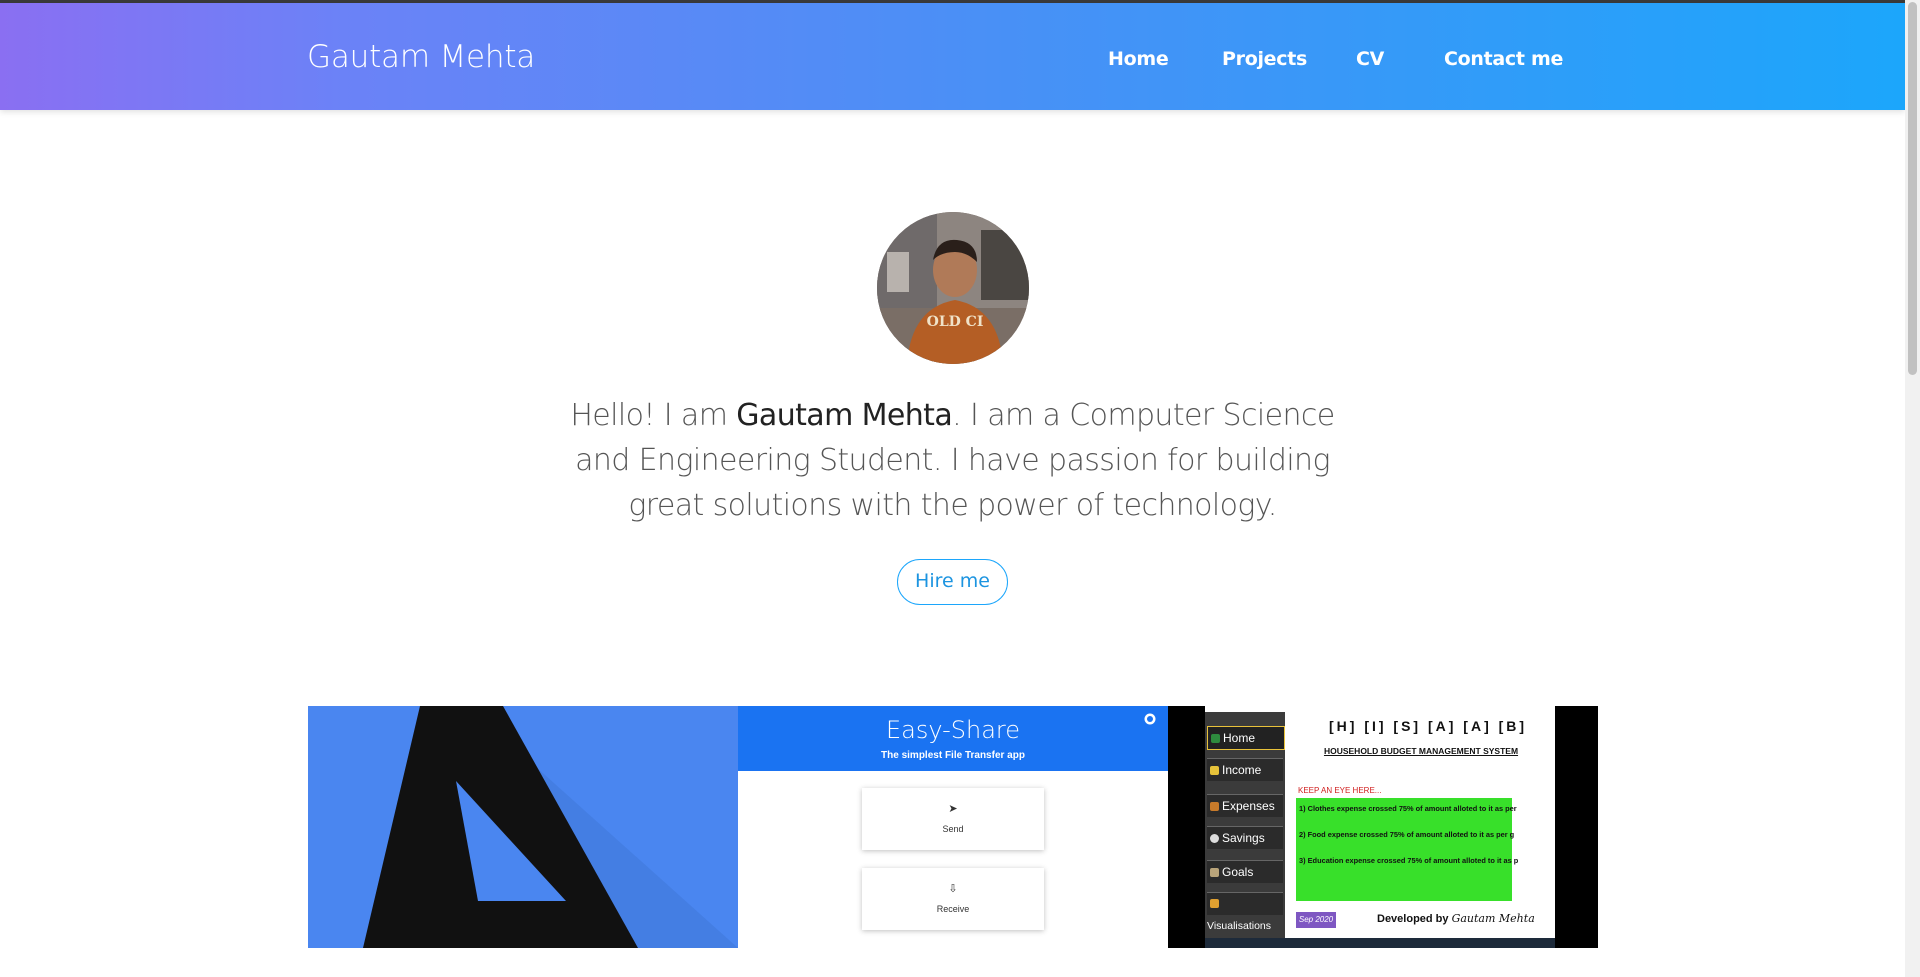 The width and height of the screenshot is (1920, 977). What do you see at coordinates (1428, 726) in the screenshot?
I see `budget-letters: [H] [I] [S] [A] [A] [B]` at bounding box center [1428, 726].